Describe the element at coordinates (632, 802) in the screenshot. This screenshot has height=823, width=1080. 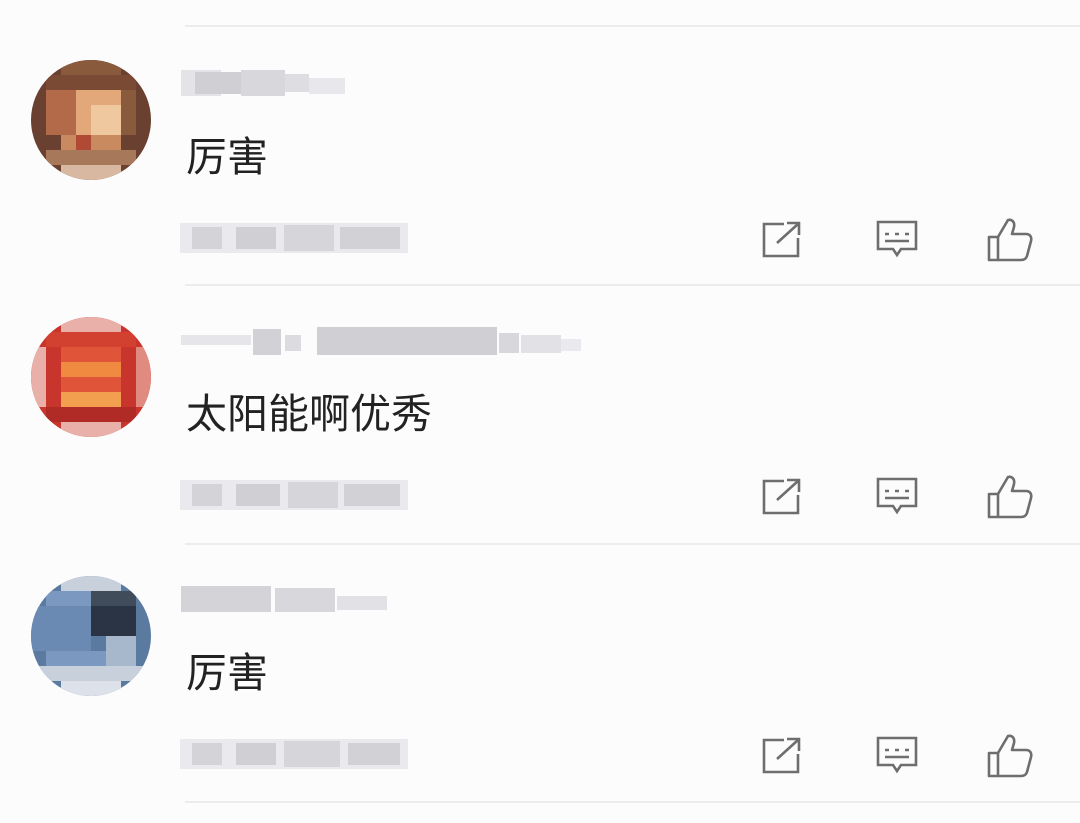
I see `divider` at that location.